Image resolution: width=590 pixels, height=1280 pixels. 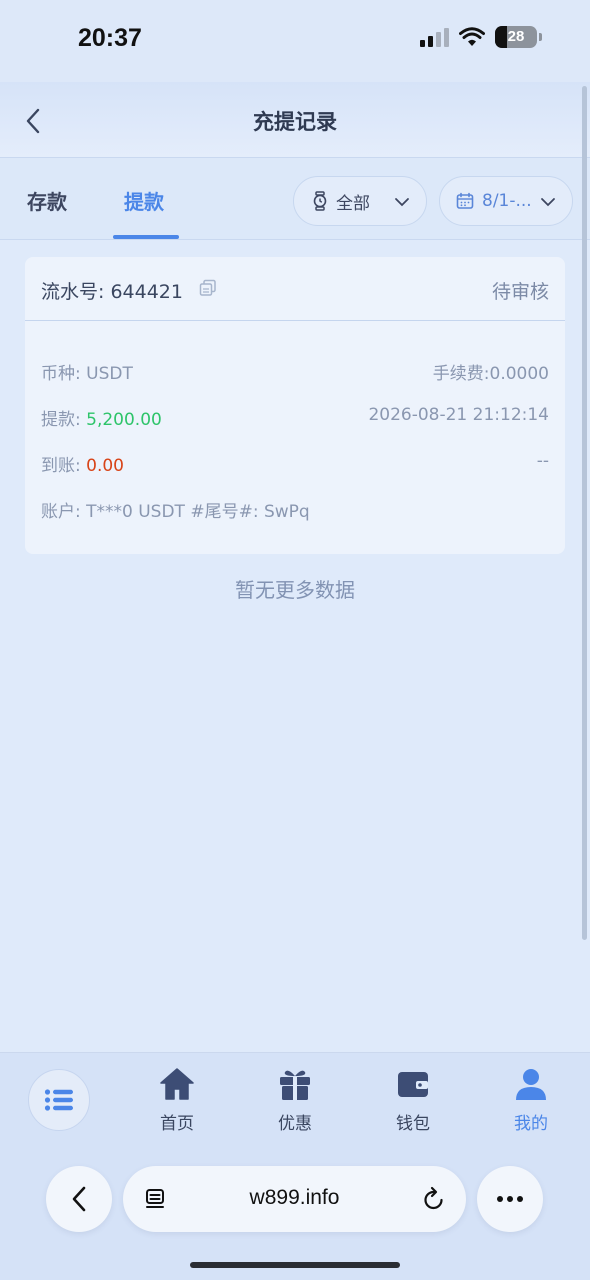 I want to click on nav-item-wallet: 钱包, so click(x=413, y=1100).